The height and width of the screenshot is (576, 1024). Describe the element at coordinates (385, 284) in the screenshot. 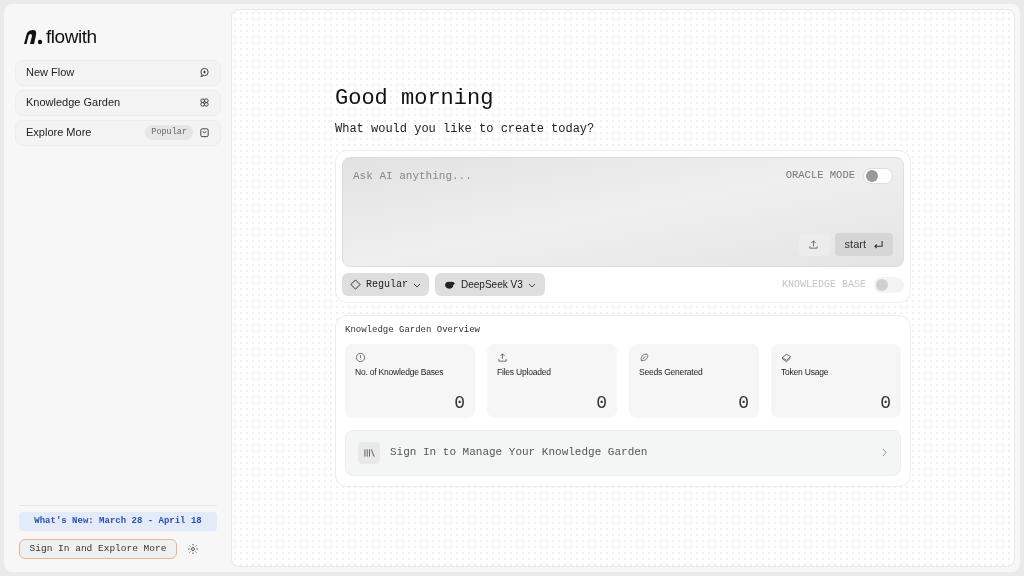

I see `mode-dropdown: Regular` at that location.